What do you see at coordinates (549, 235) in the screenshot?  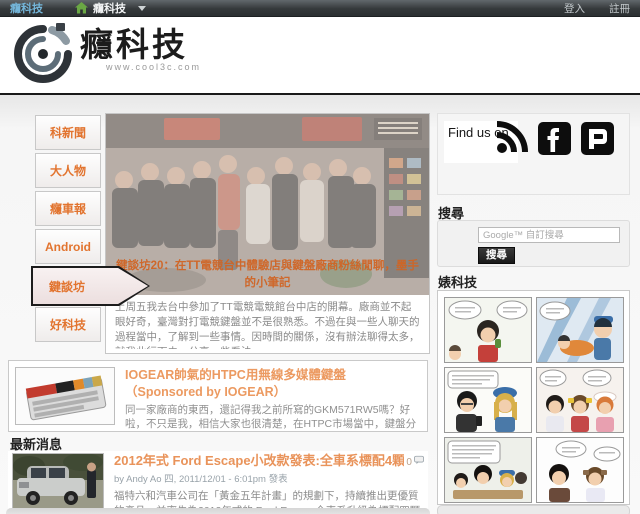 I see `search-input` at bounding box center [549, 235].